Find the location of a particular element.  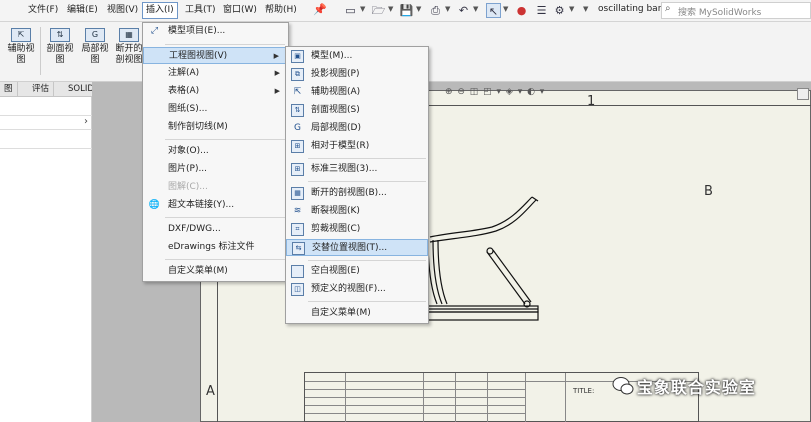

section-view-label: 剖面视 图 is located at coordinates (60, 54).